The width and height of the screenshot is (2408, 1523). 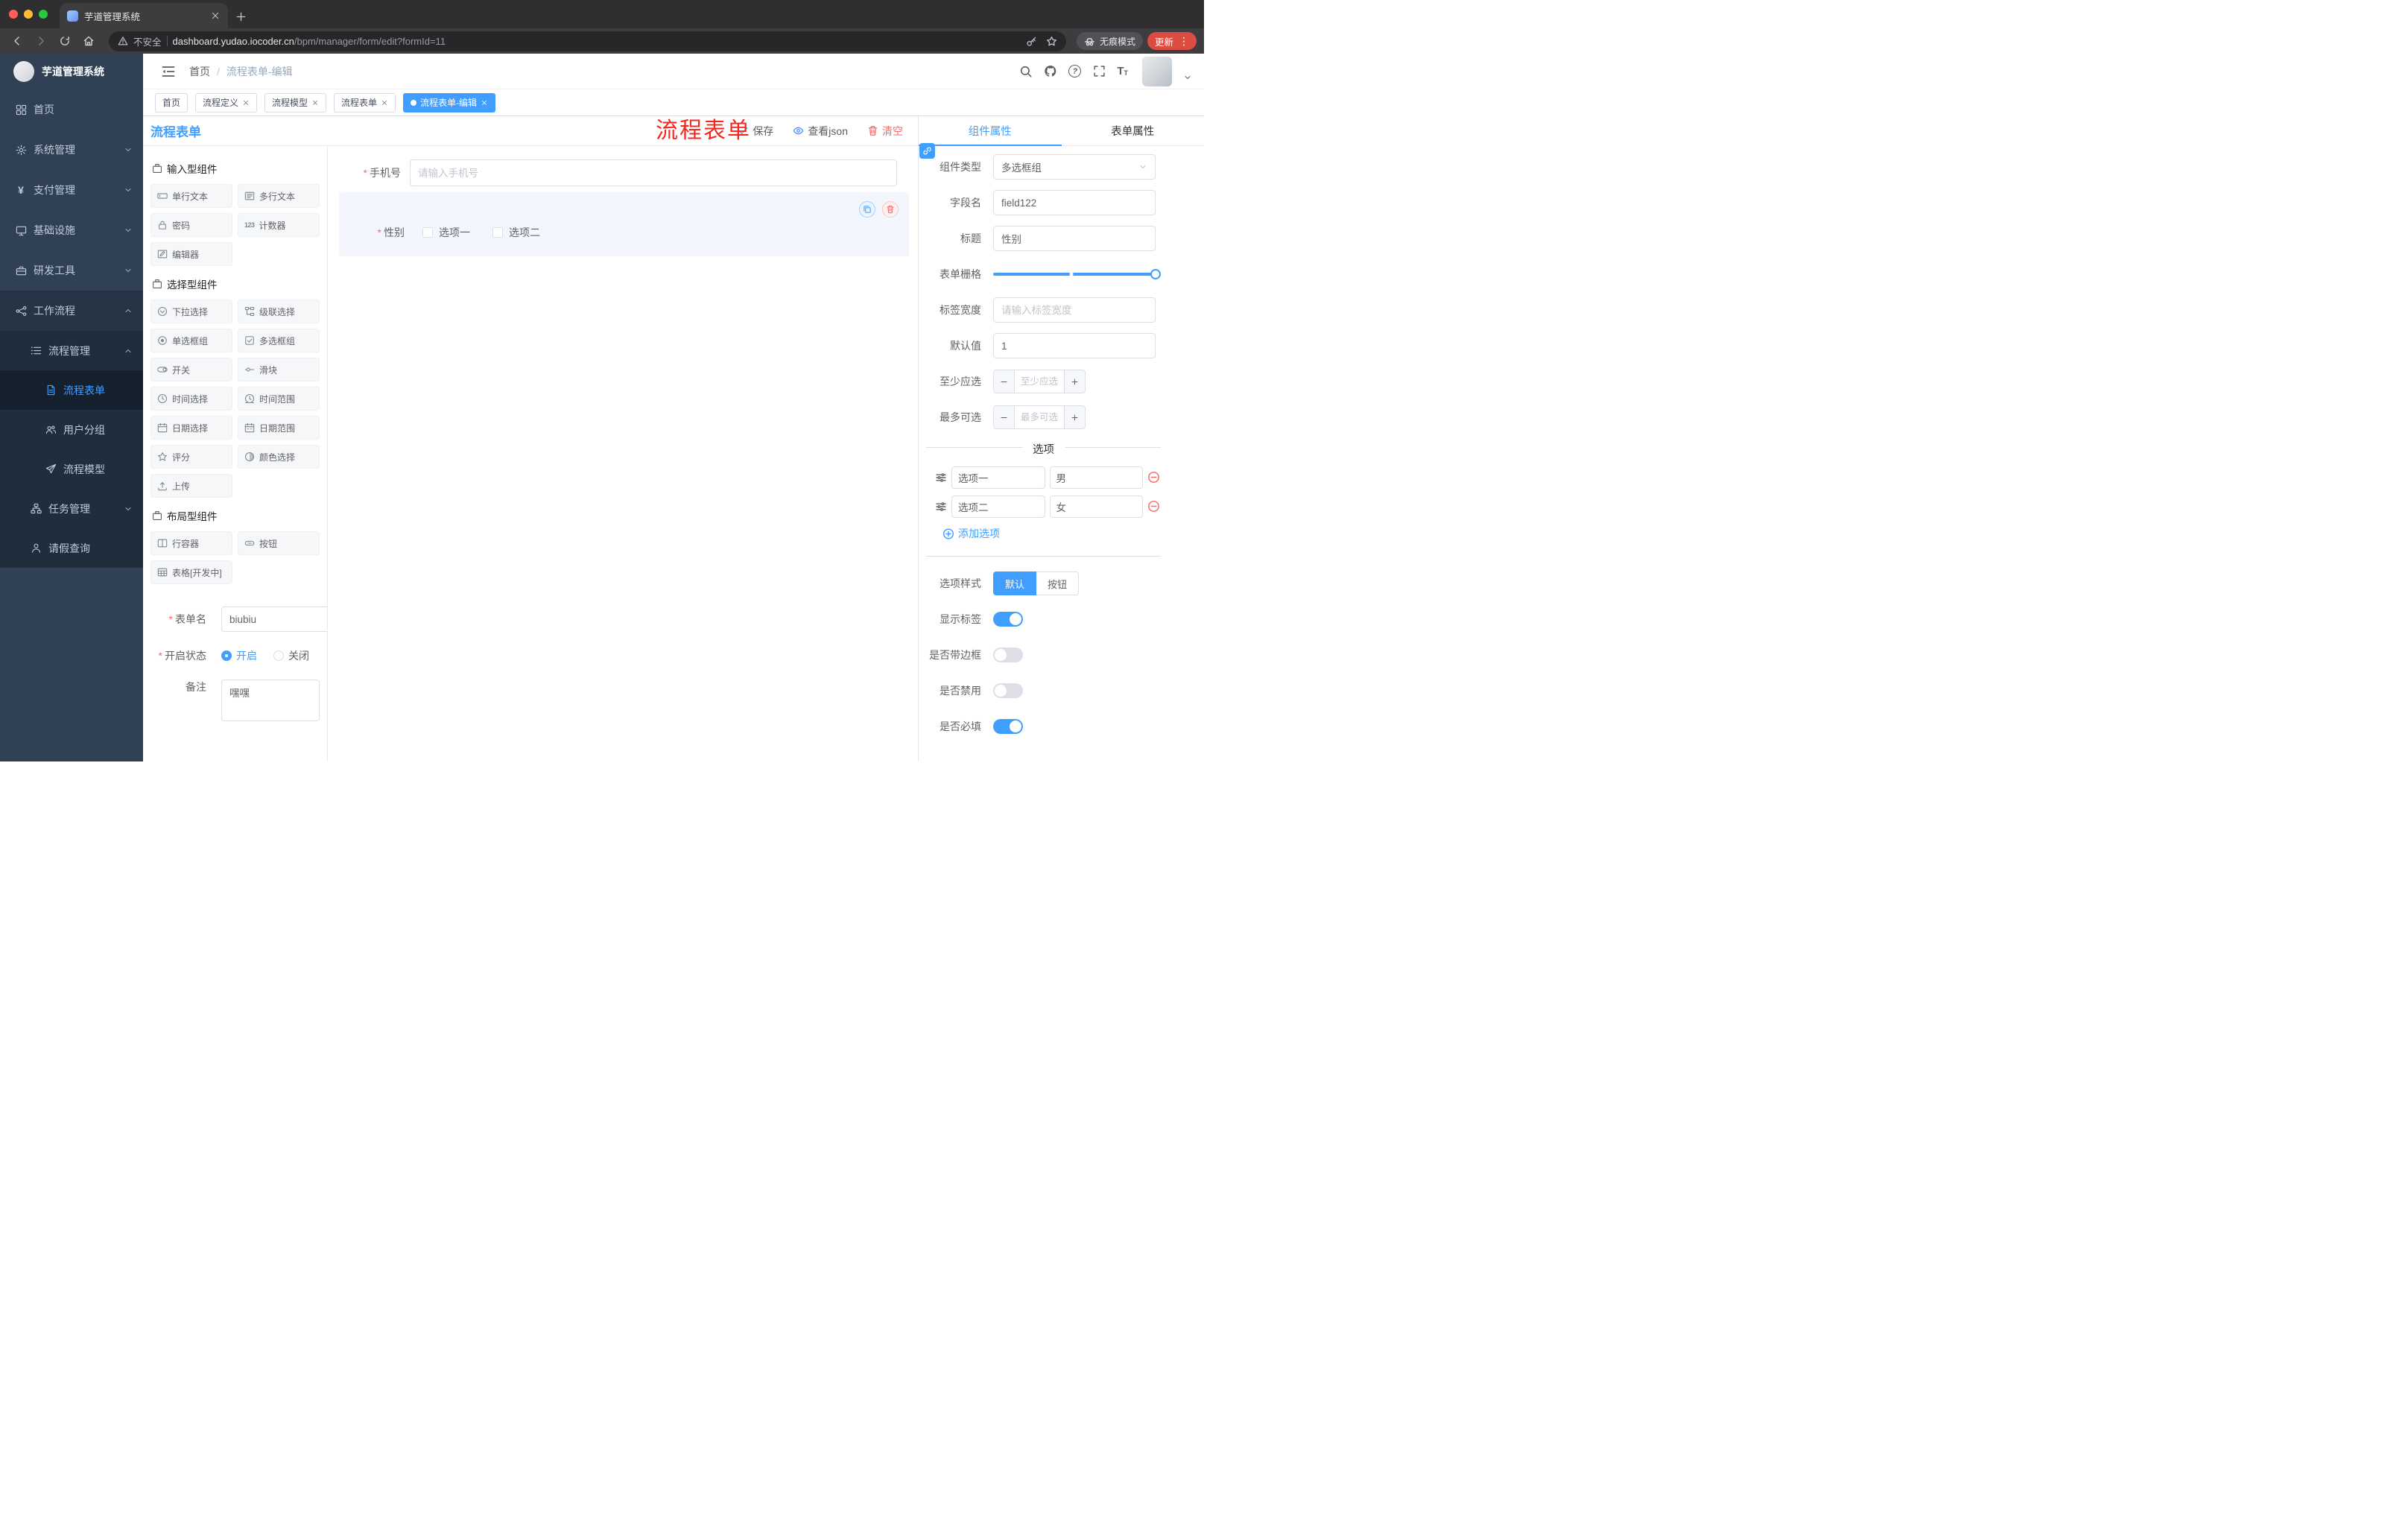 What do you see at coordinates (71, 110) in the screenshot?
I see `sidebar-item-home: 首页` at bounding box center [71, 110].